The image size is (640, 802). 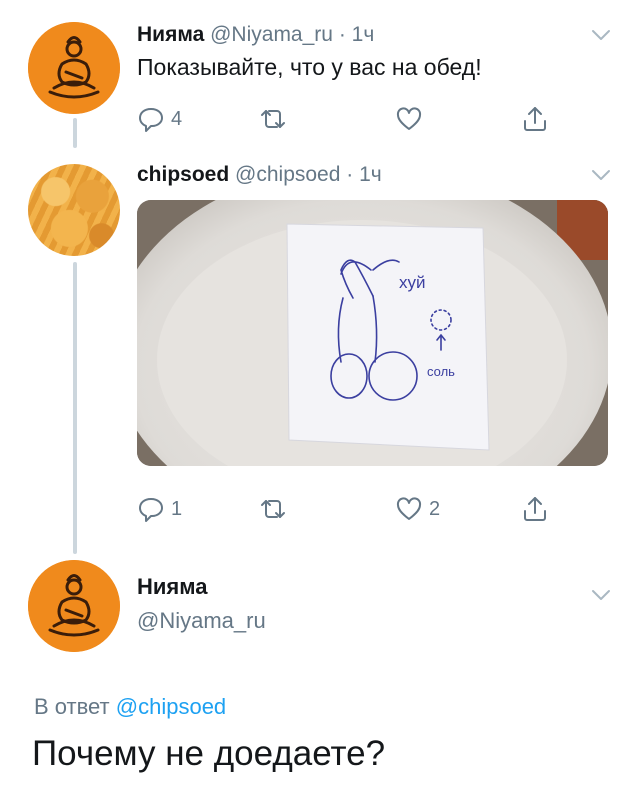 What do you see at coordinates (171, 706) in the screenshot?
I see `mention-link: @chipsoed` at bounding box center [171, 706].